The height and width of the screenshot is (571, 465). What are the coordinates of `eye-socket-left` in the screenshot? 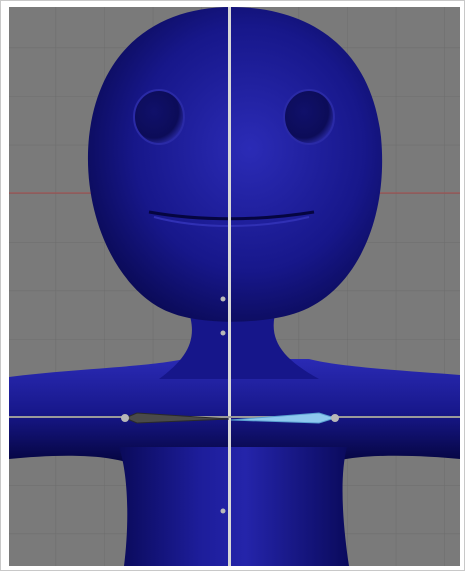 It's located at (309, 117).